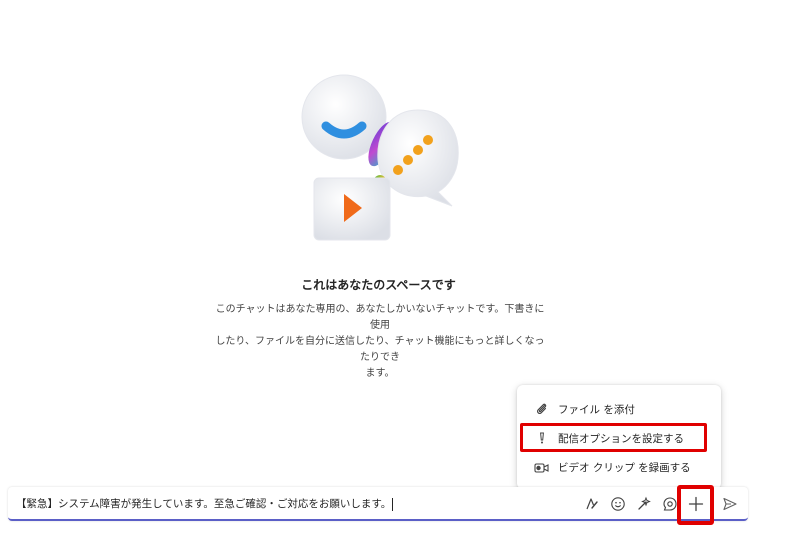  What do you see at coordinates (670, 504) in the screenshot?
I see `loop-icon` at bounding box center [670, 504].